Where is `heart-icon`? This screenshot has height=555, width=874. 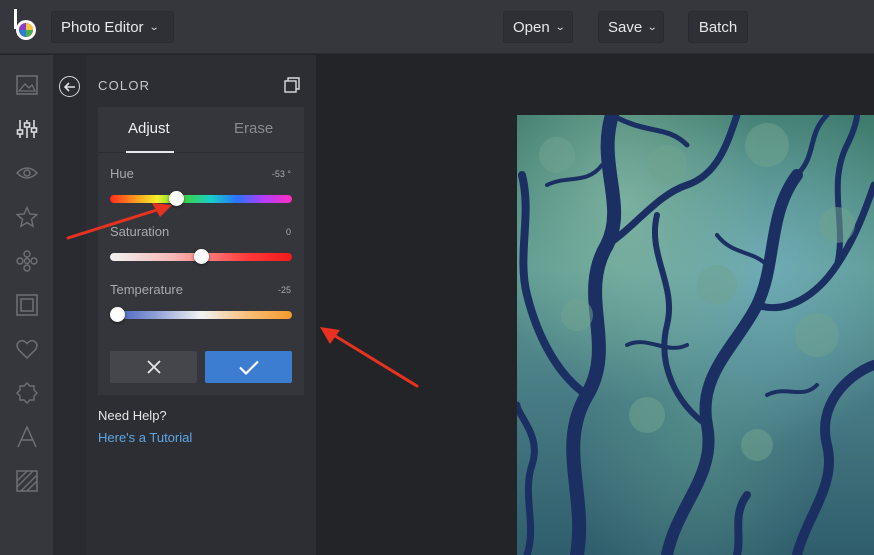 heart-icon is located at coordinates (27, 349).